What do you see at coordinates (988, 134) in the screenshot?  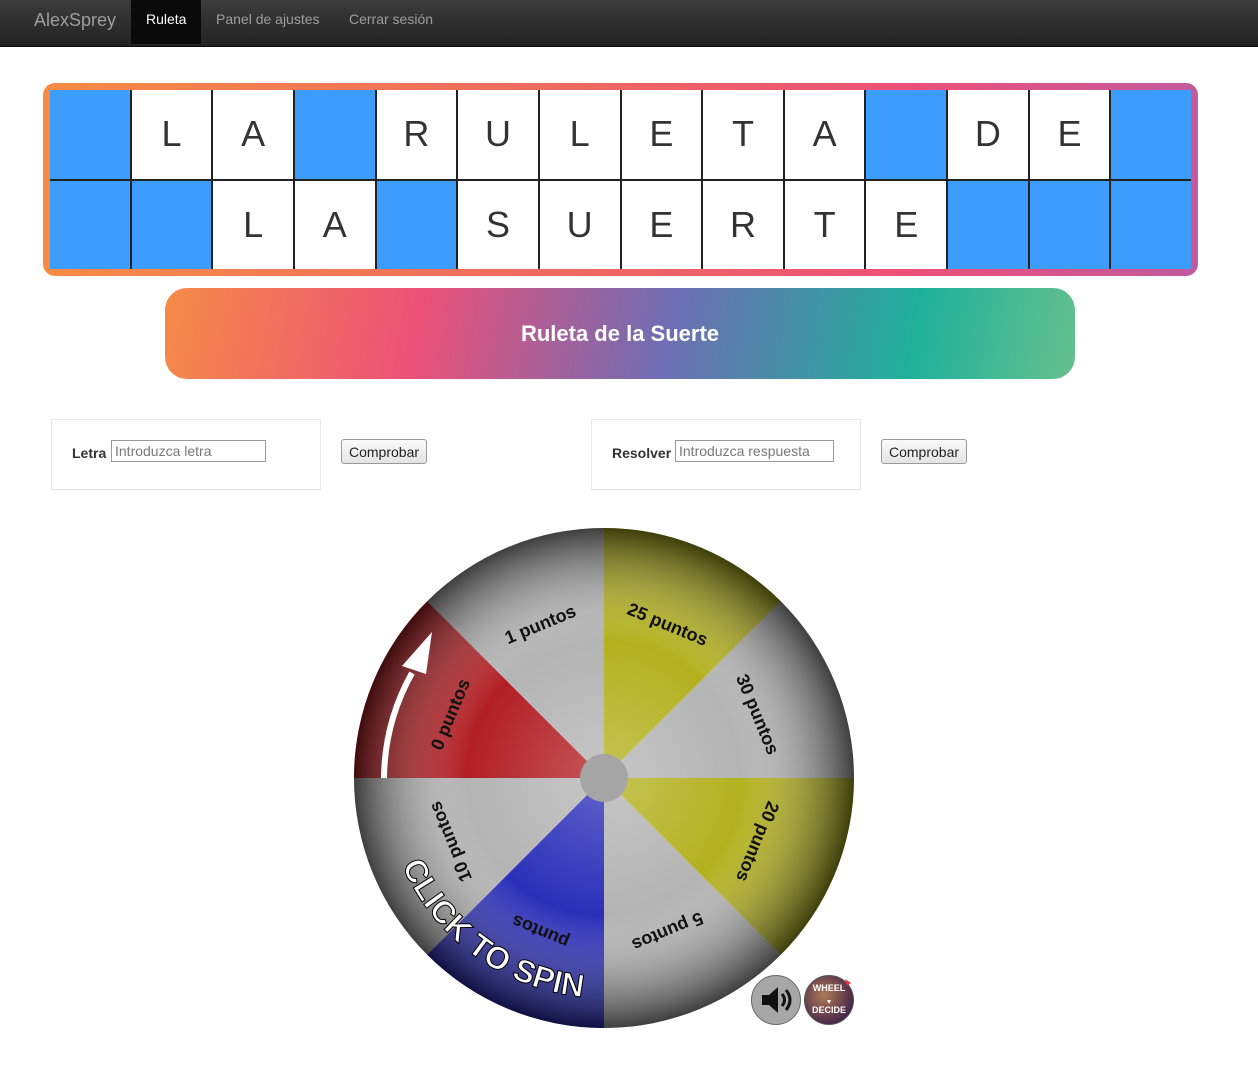 I see `board-cell-letter: D` at bounding box center [988, 134].